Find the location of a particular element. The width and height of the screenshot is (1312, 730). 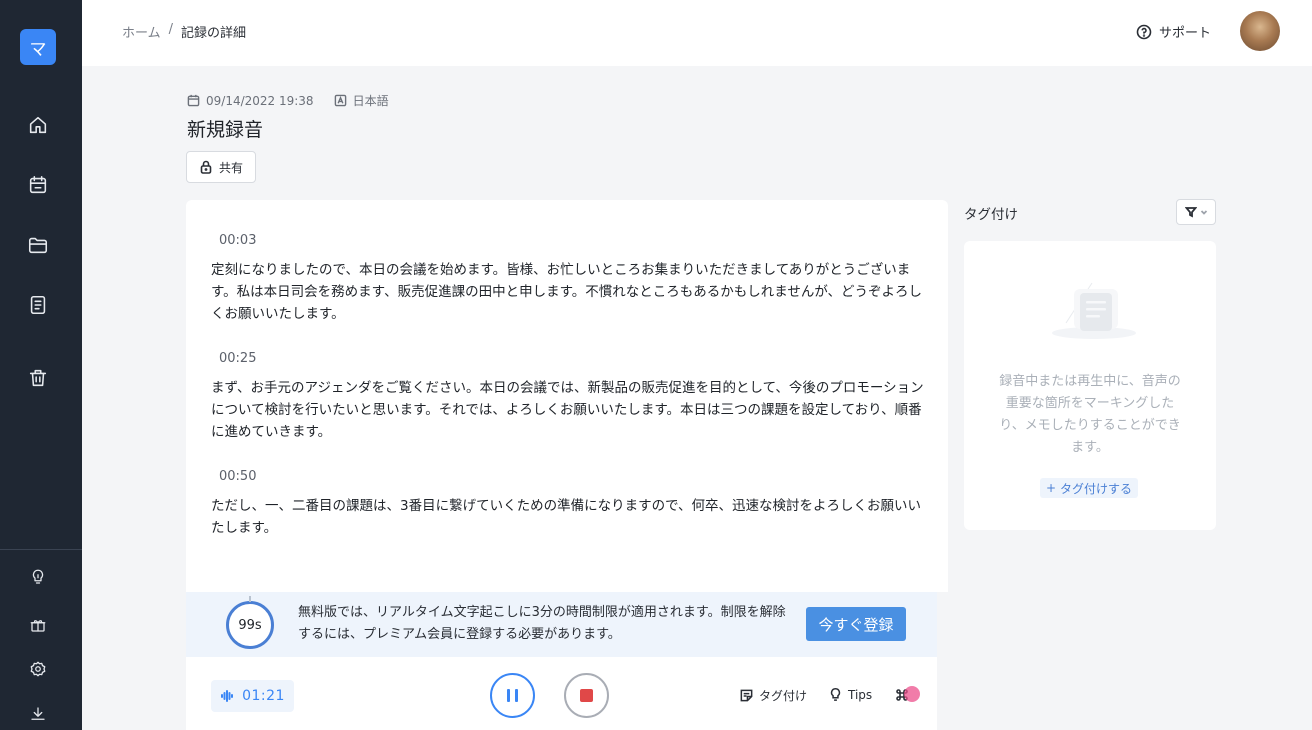

lock-icon is located at coordinates (206, 167).